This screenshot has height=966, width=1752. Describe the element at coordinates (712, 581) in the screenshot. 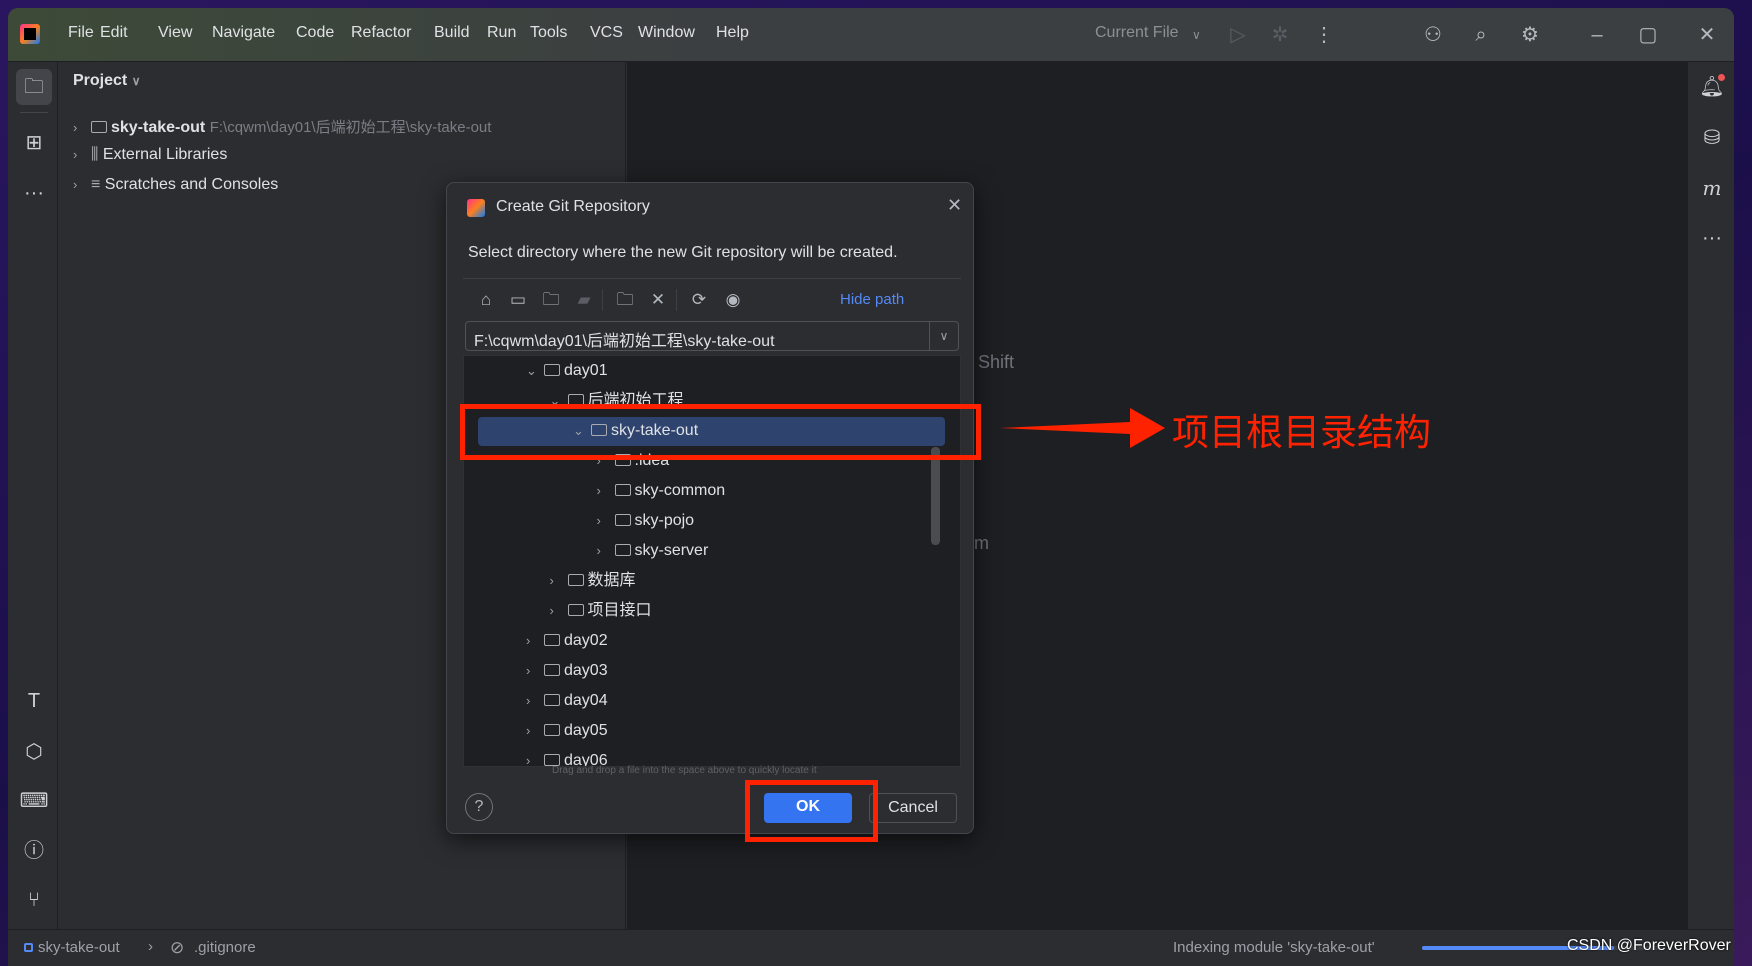

I see `tree-row: › 数据库` at that location.